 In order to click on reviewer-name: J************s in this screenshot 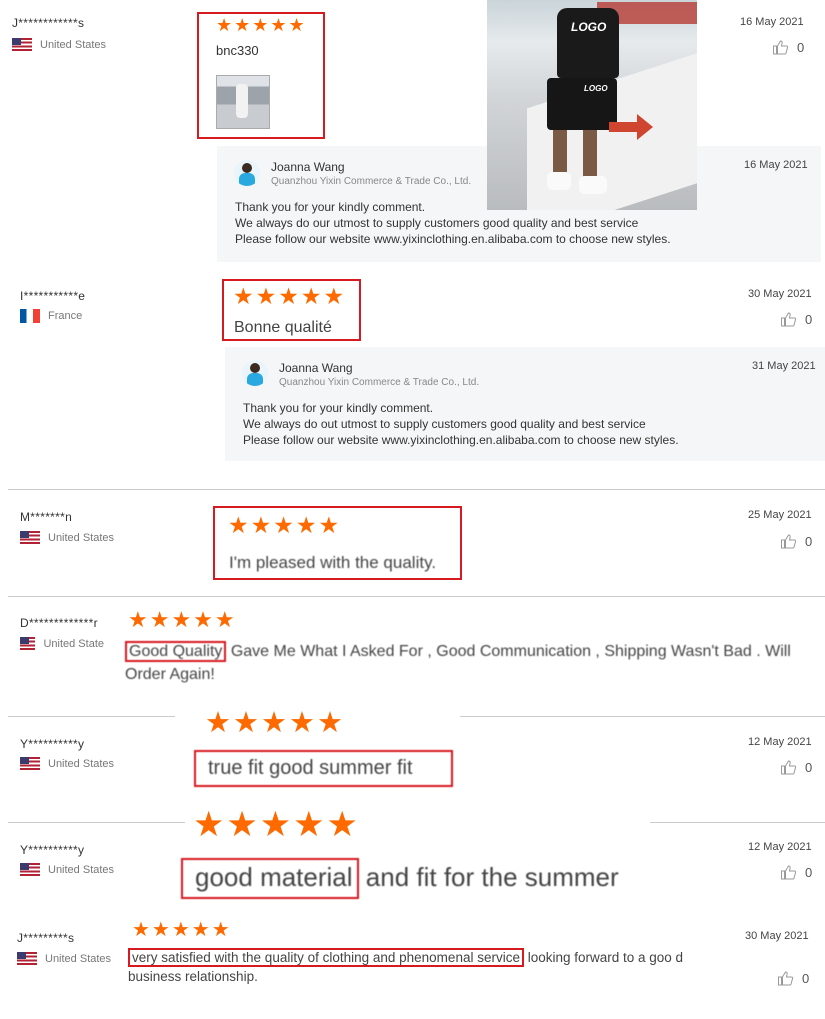, I will do `click(48, 23)`.